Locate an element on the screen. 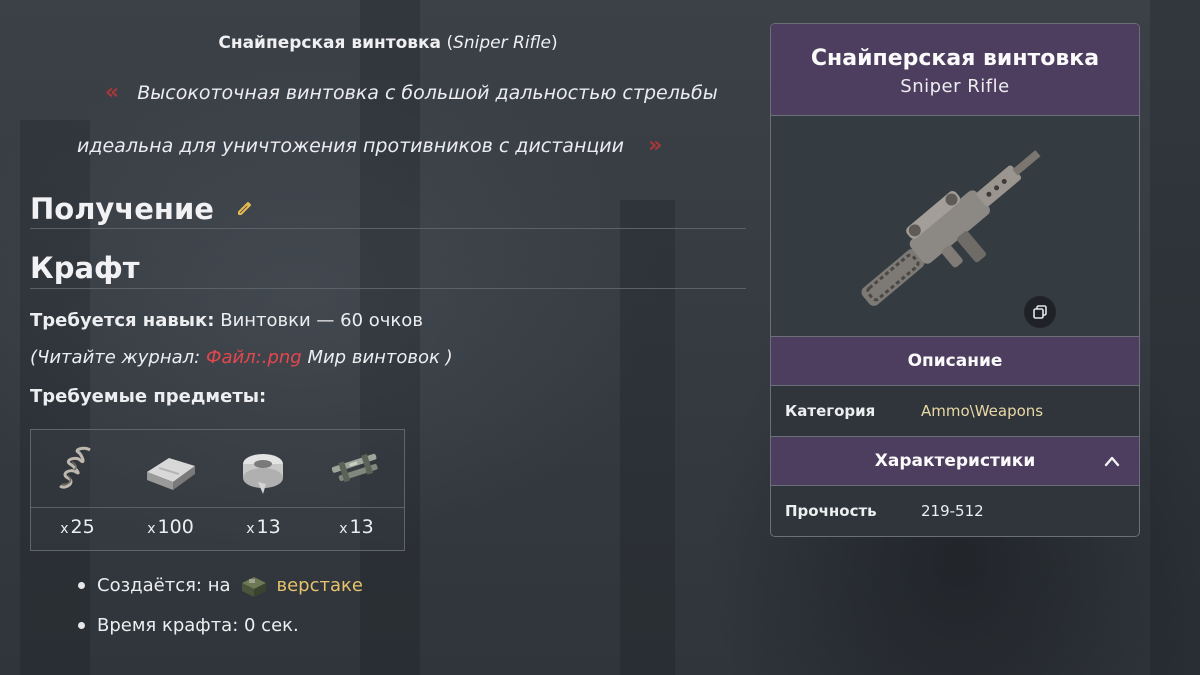  list-item: Создаётся: на верстаке is located at coordinates (220, 585).